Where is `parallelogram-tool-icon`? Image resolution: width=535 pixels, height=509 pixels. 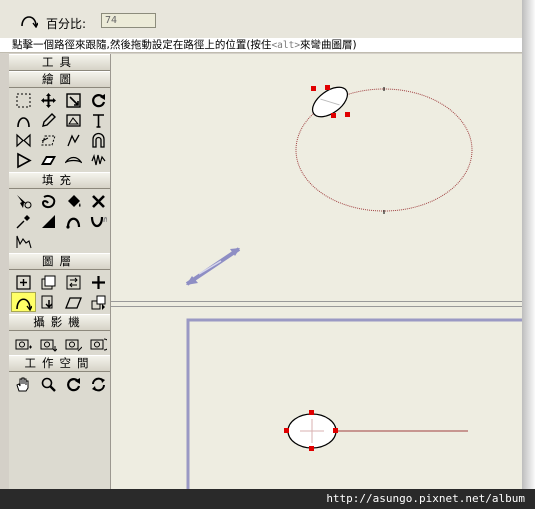 parallelogram-tool-icon is located at coordinates (48, 160).